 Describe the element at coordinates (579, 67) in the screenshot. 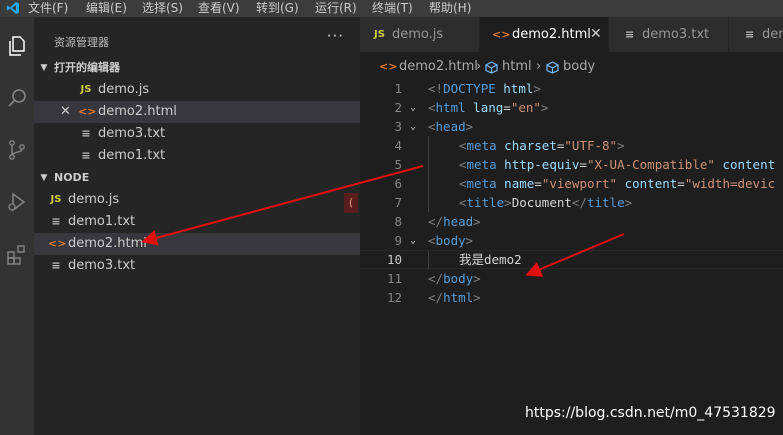

I see `breadcrumb-body: body` at that location.